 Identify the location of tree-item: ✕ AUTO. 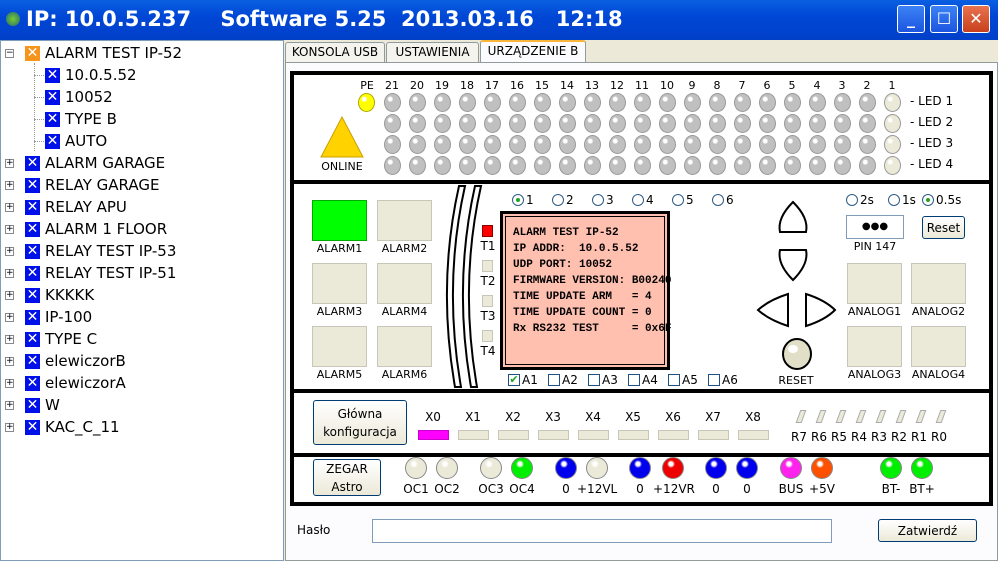
(76, 141).